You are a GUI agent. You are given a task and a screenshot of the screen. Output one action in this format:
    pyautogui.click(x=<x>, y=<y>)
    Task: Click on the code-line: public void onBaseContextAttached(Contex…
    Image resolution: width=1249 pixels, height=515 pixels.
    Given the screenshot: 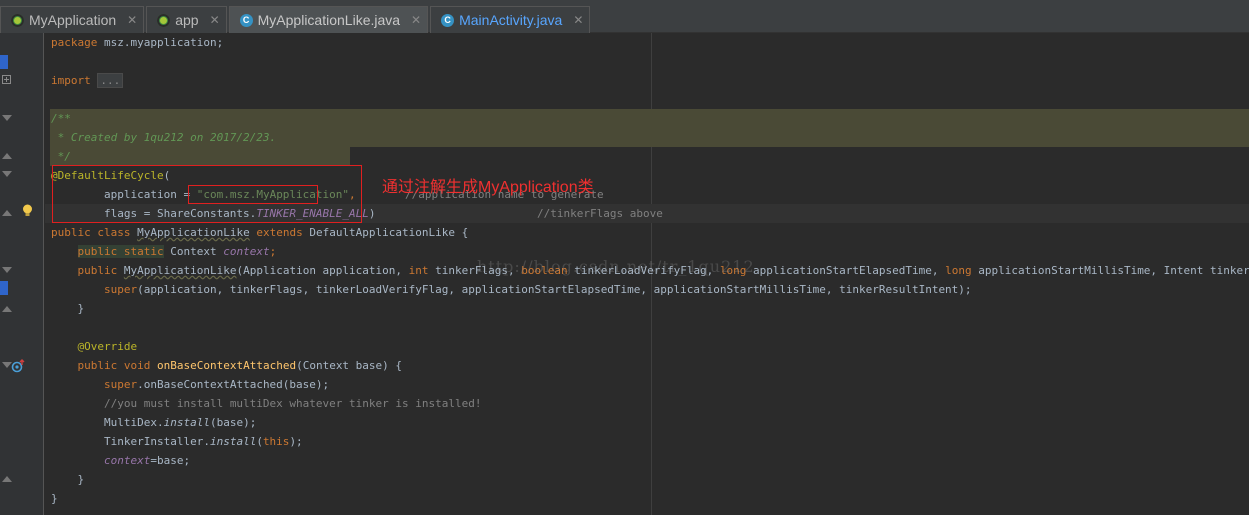 What is the action you would take?
    pyautogui.click(x=227, y=365)
    